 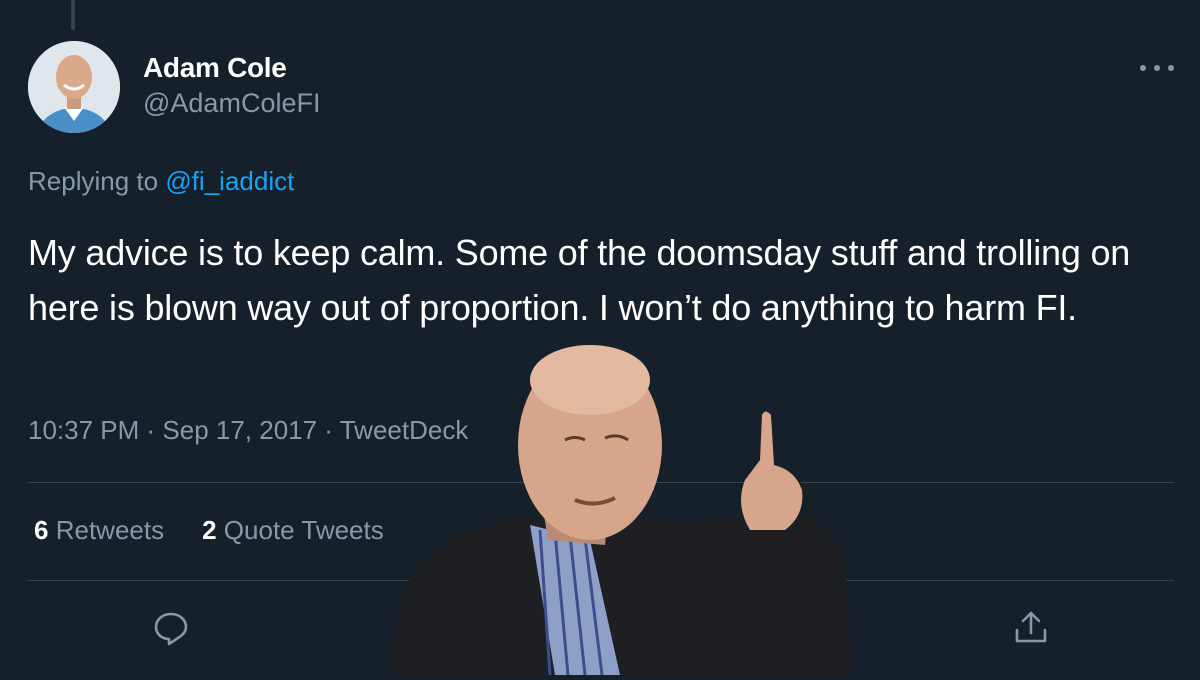 I want to click on replying-to-label: Replying to, so click(x=93, y=181).